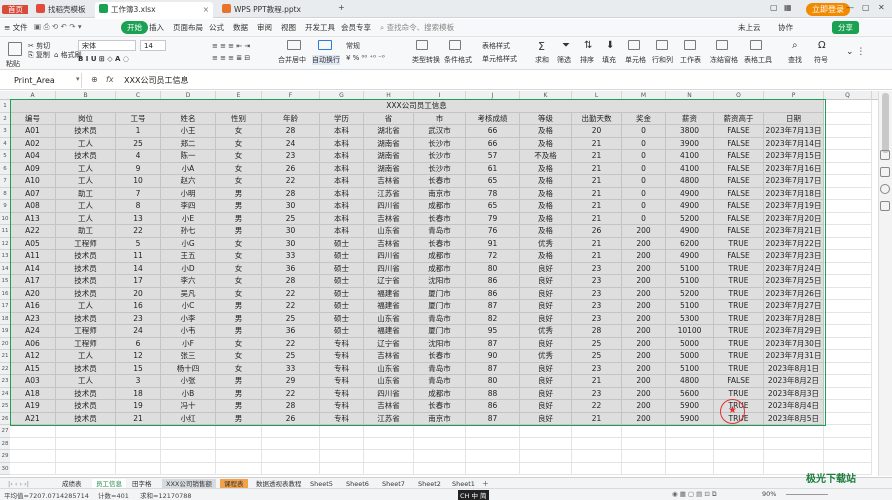 The height and width of the screenshot is (500, 892). Describe the element at coordinates (5, 456) in the screenshot. I see `row-header: 29` at that location.